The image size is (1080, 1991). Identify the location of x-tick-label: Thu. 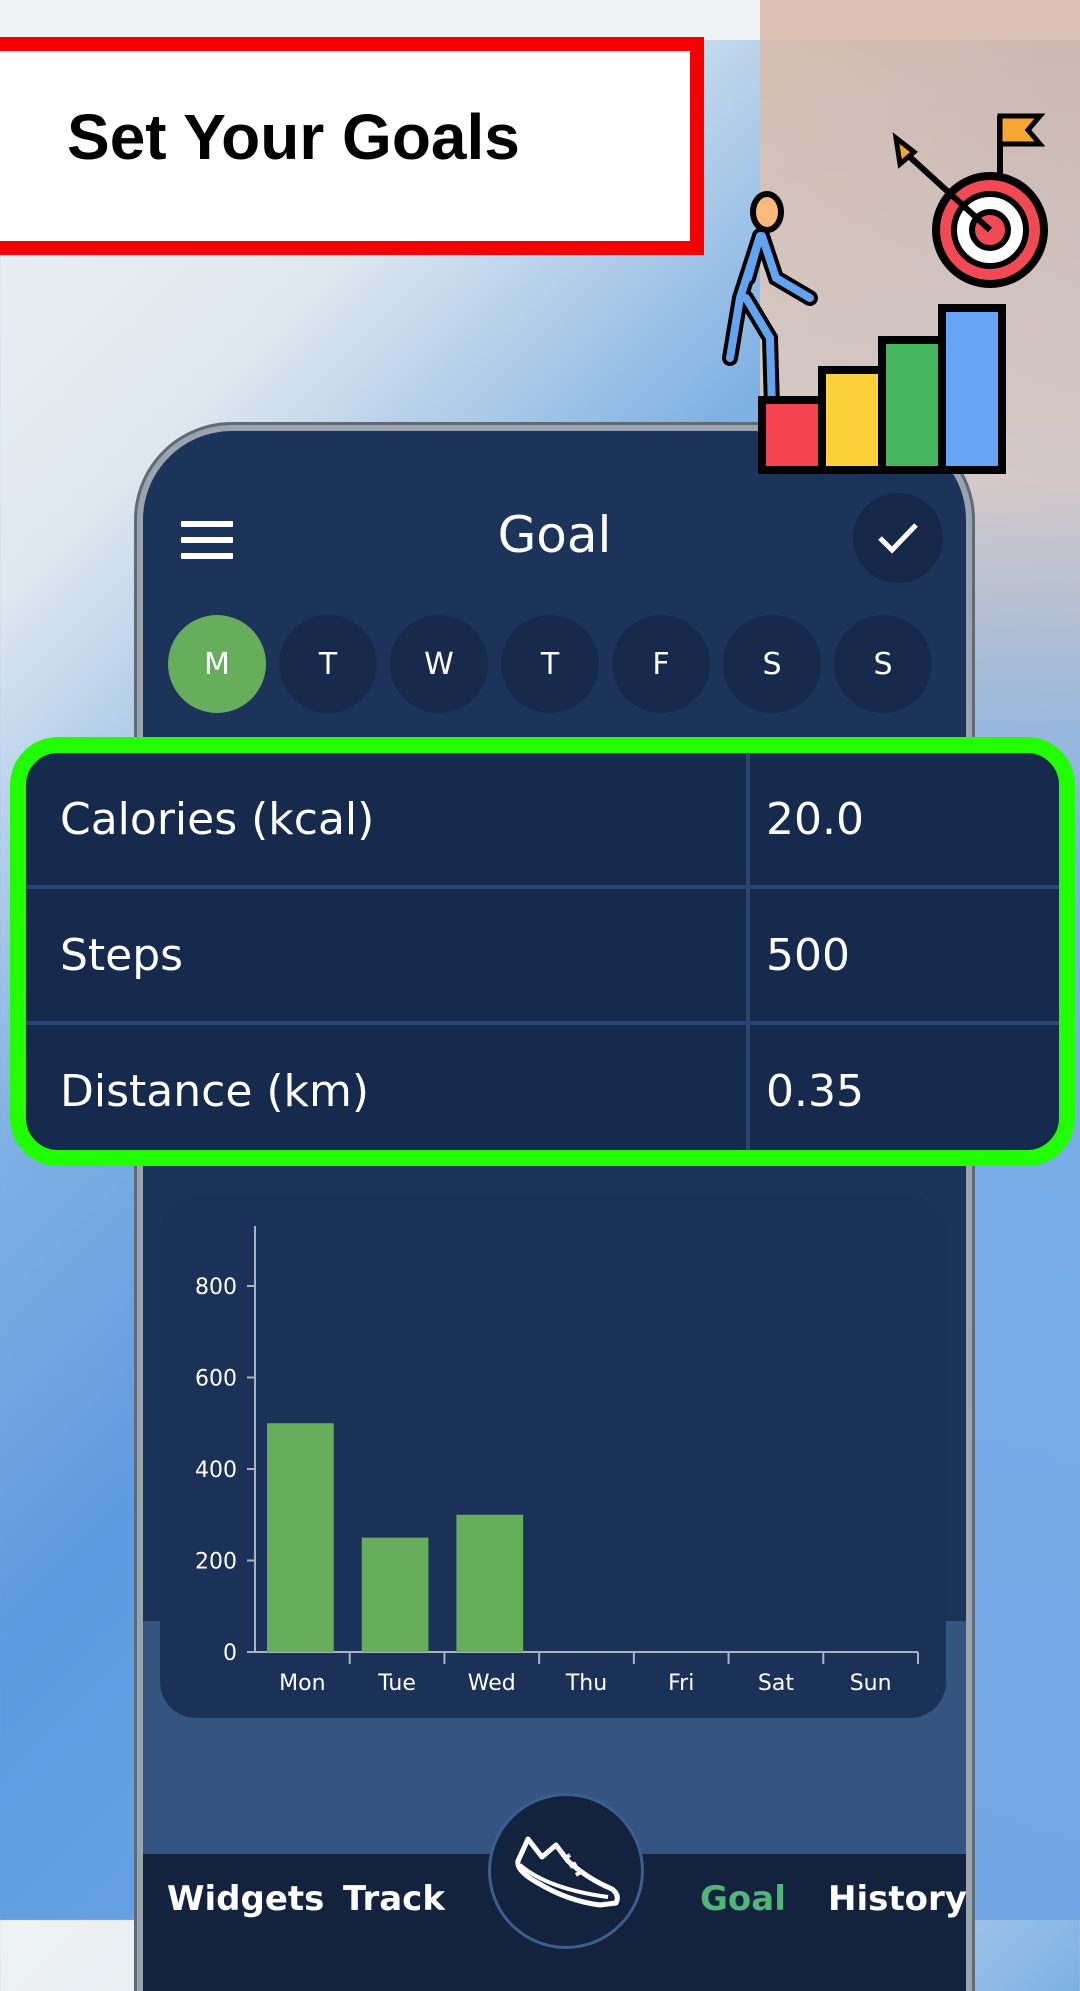
(586, 1683).